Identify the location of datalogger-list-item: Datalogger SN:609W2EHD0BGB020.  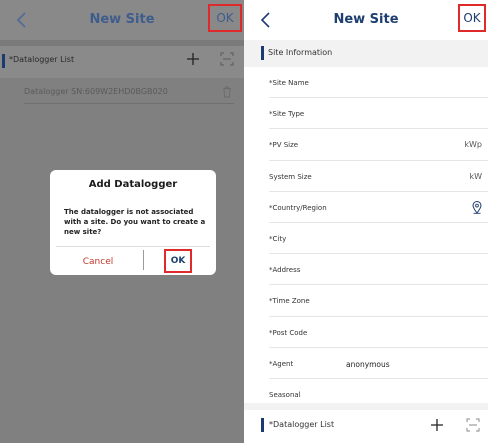
(122, 92).